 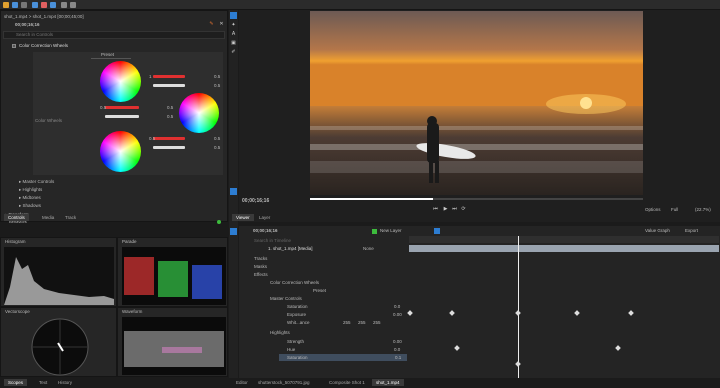 What do you see at coordinates (44, 5) in the screenshot?
I see `record-icon` at bounding box center [44, 5].